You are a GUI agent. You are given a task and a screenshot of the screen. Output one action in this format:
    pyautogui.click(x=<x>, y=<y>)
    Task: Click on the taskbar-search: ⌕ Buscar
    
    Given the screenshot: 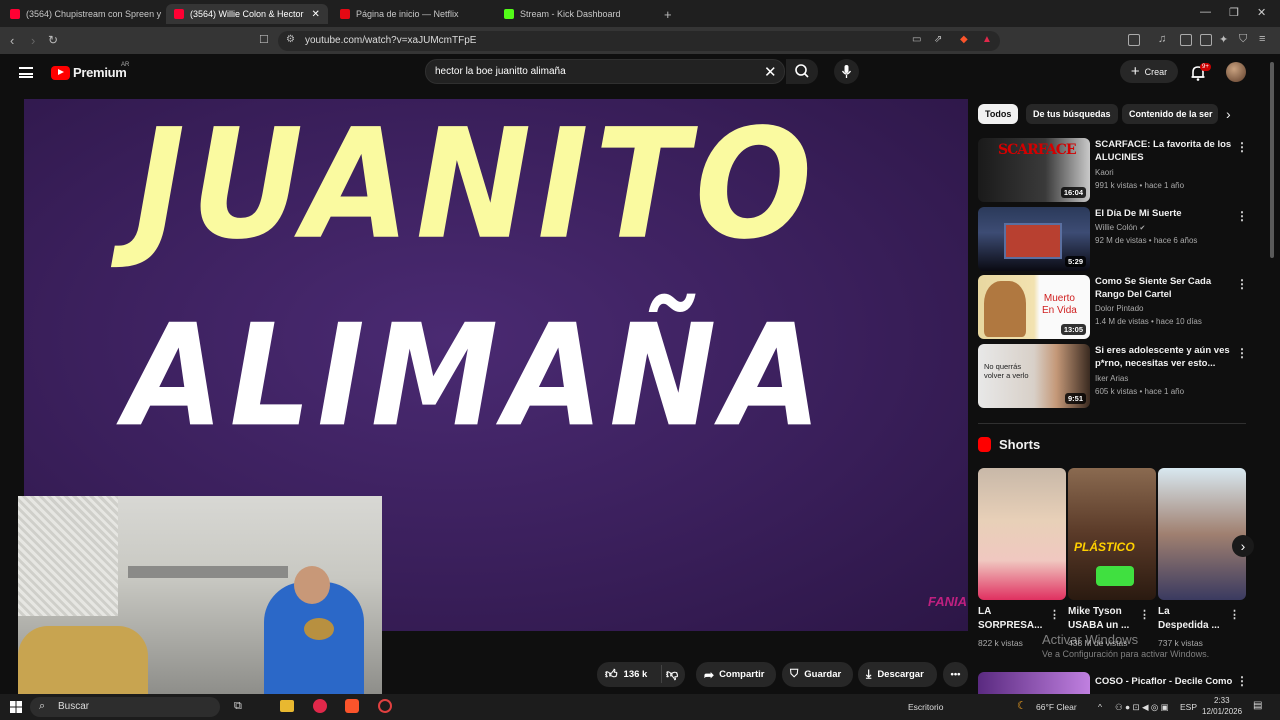 What is the action you would take?
    pyautogui.click(x=125, y=707)
    